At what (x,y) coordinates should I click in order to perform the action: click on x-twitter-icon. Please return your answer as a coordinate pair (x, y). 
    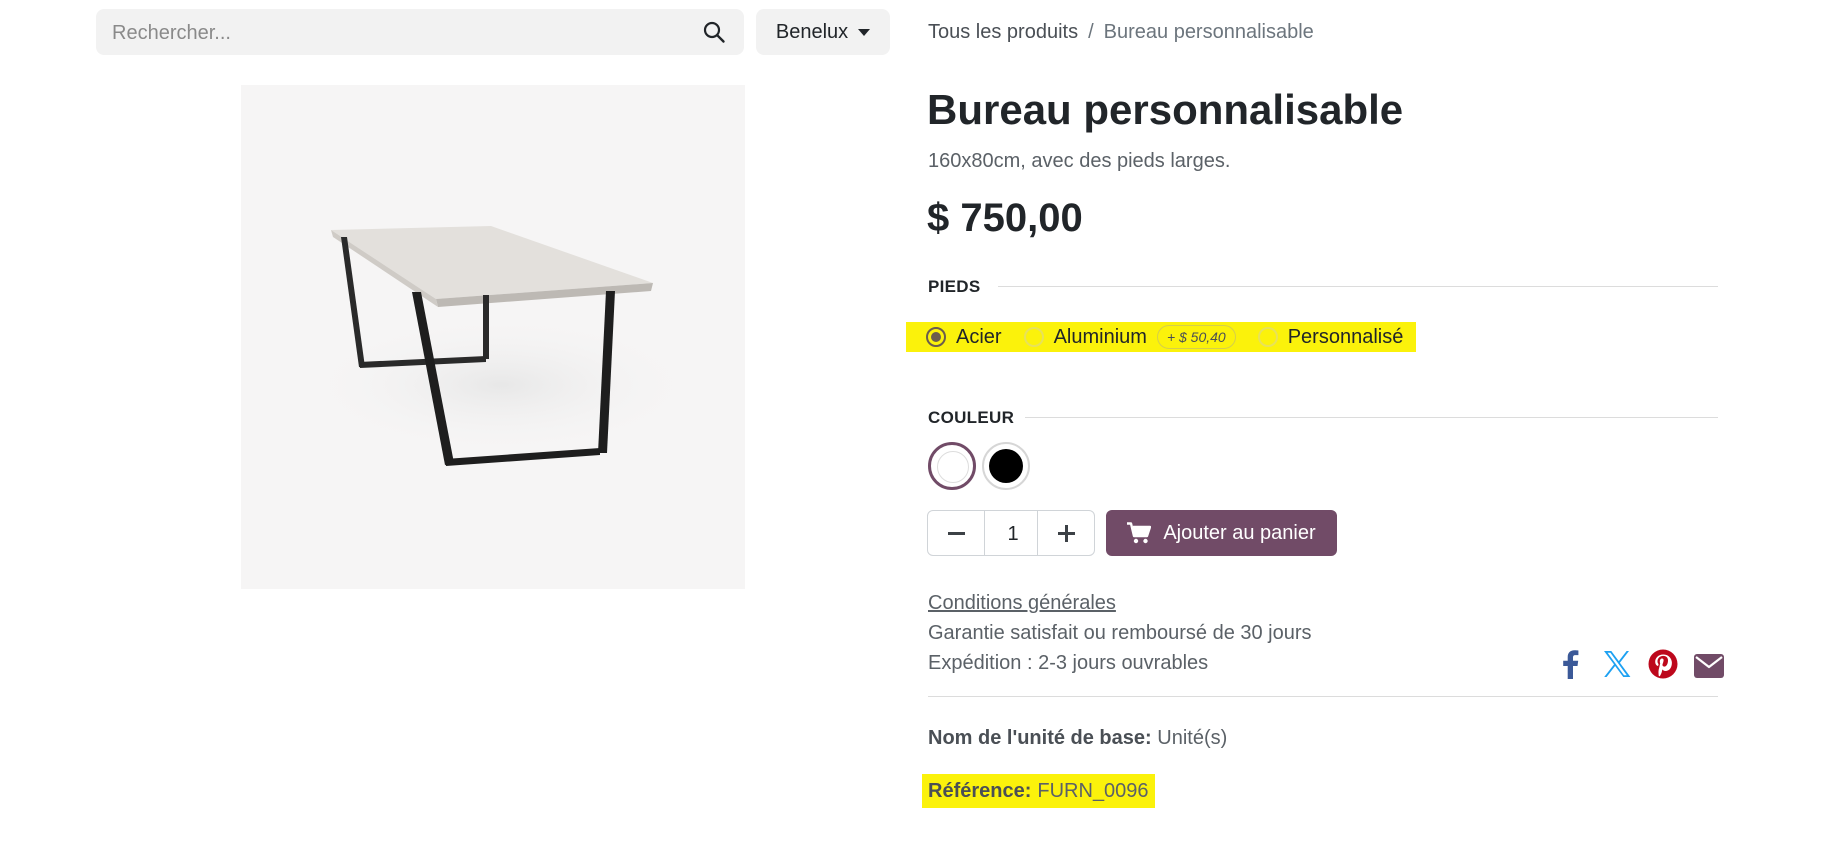
    Looking at the image, I should click on (1617, 664).